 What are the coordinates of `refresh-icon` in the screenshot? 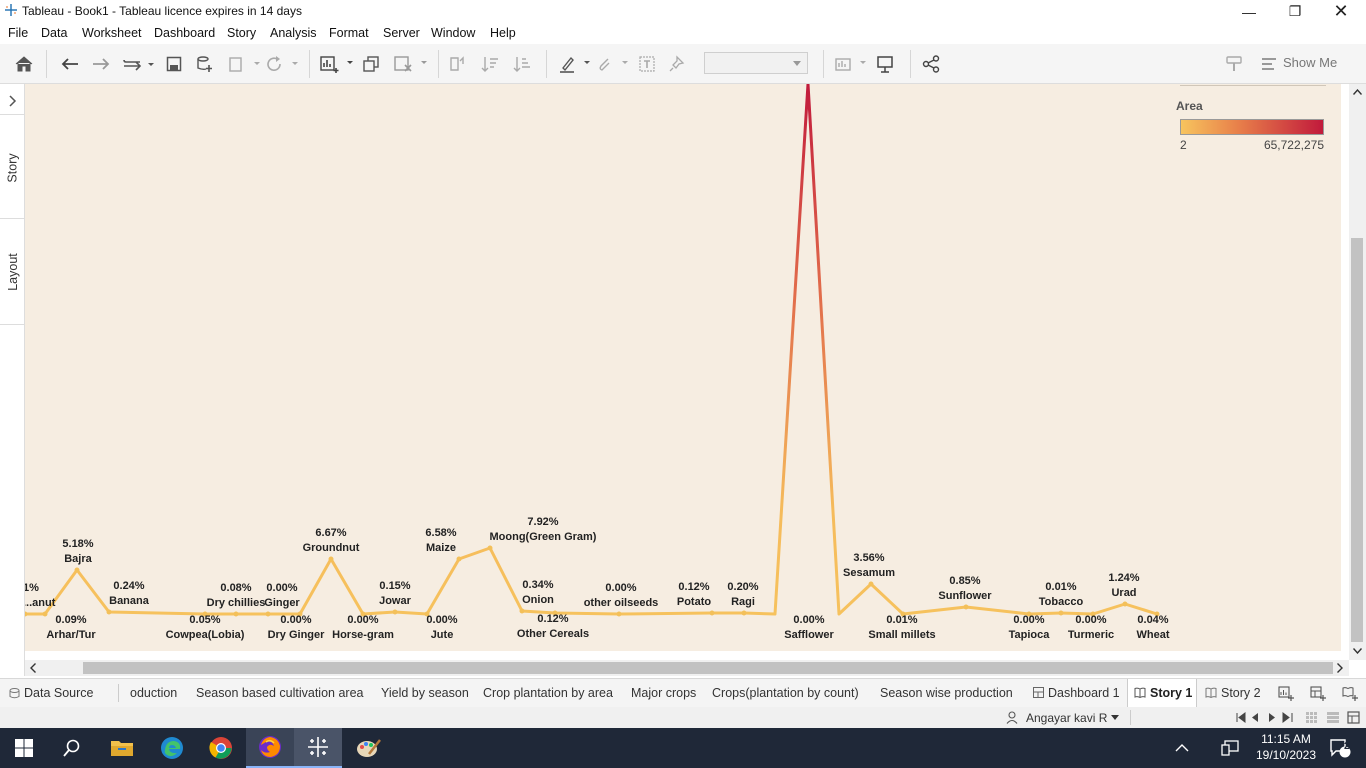 It's located at (282, 64).